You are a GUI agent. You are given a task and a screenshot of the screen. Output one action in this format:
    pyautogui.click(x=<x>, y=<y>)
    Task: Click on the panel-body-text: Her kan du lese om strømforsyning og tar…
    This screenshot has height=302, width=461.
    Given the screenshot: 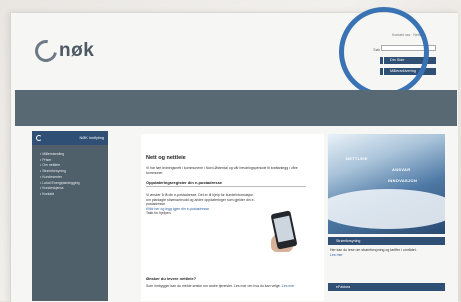 What is the action you would take?
    pyautogui.click(x=373, y=250)
    